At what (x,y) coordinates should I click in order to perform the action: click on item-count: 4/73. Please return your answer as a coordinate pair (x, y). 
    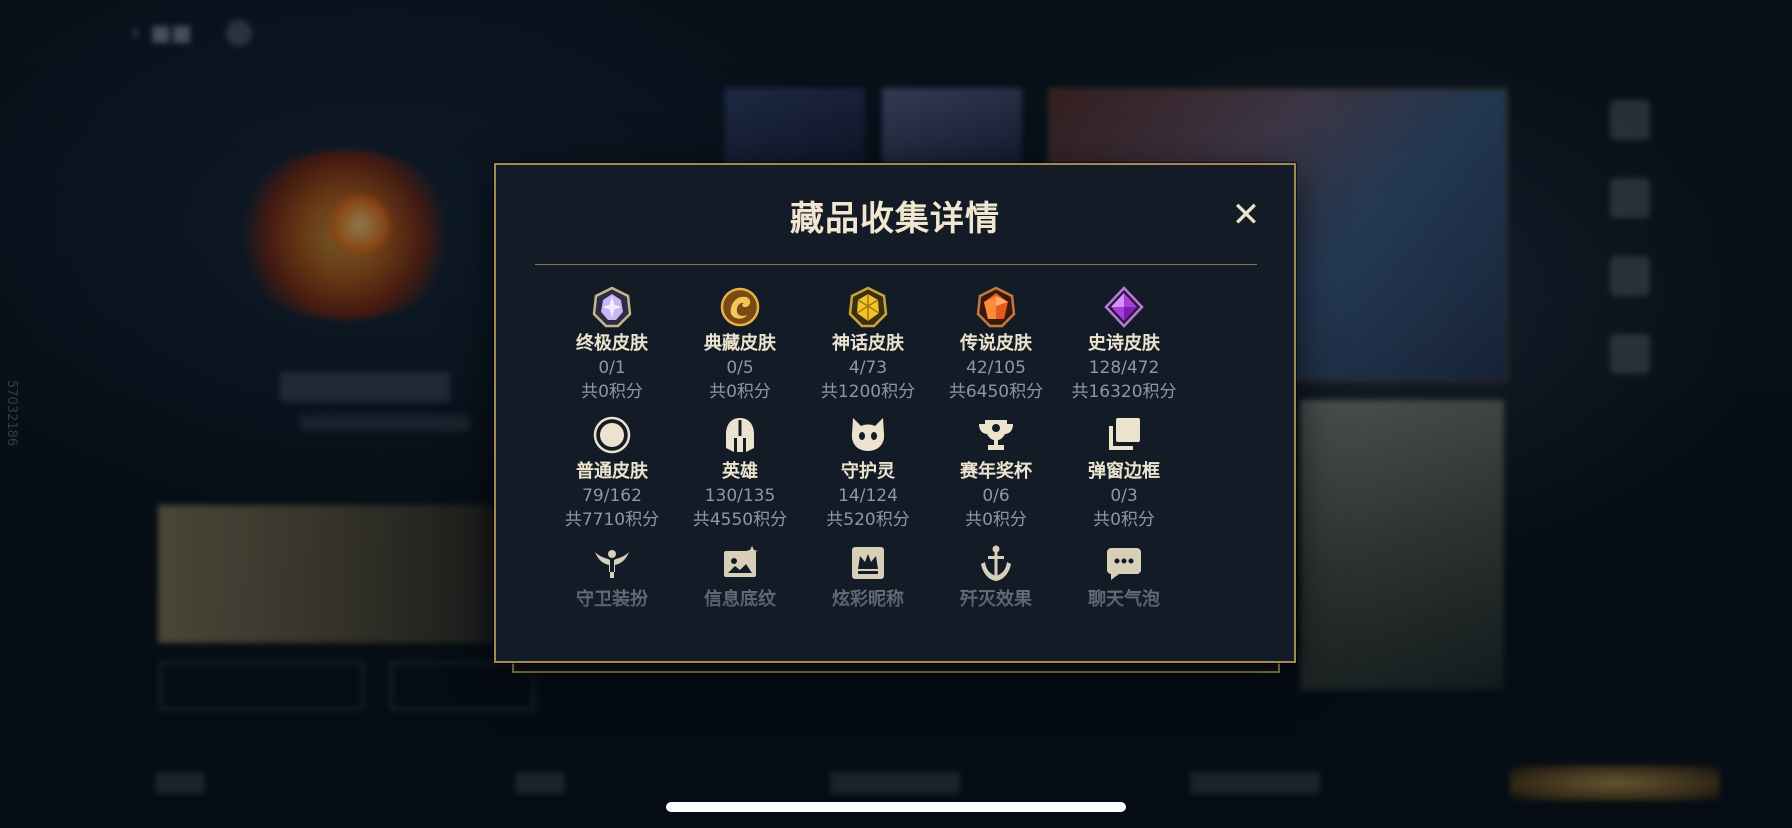
    Looking at the image, I should click on (868, 368).